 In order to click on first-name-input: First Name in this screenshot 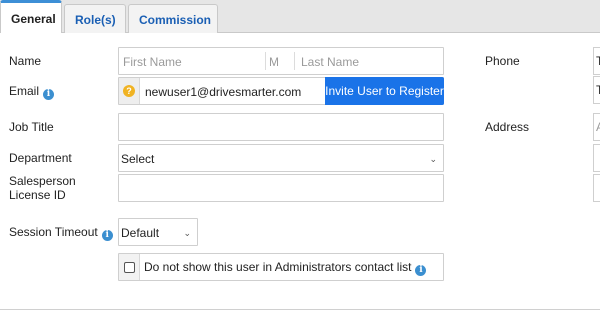, I will do `click(152, 62)`.